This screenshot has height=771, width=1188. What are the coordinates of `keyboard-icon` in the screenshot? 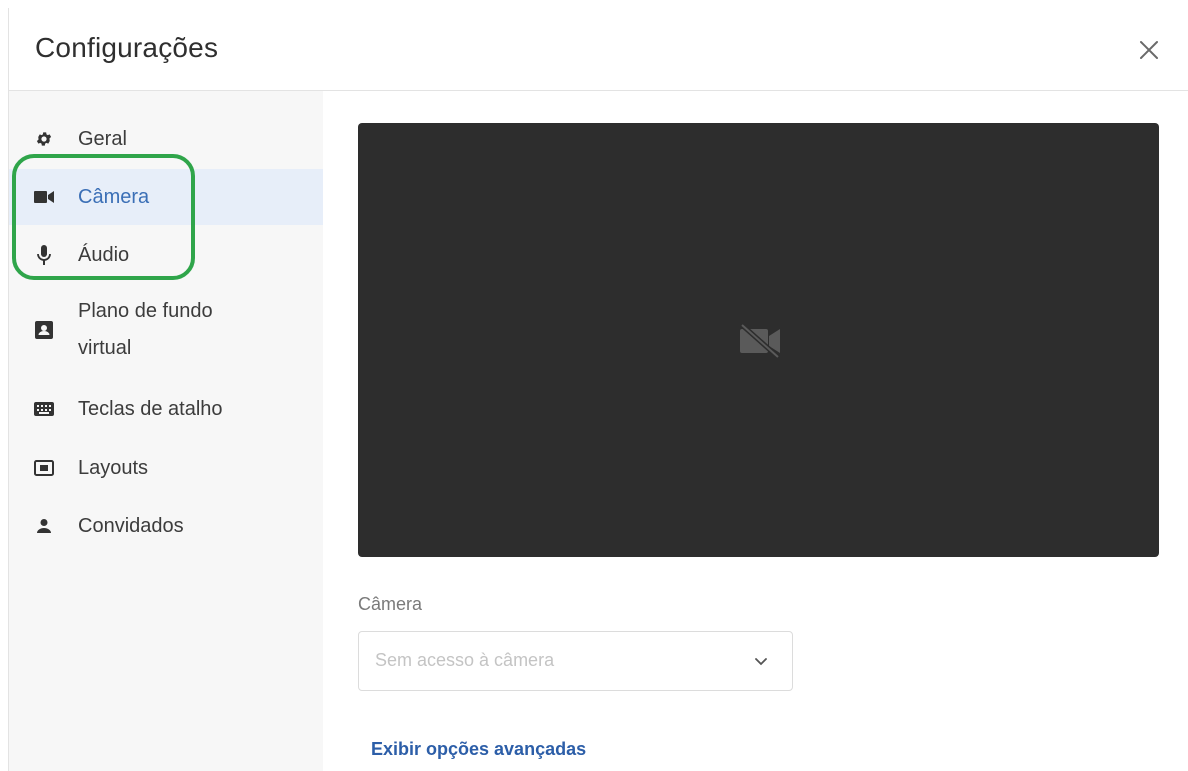 It's located at (44, 409).